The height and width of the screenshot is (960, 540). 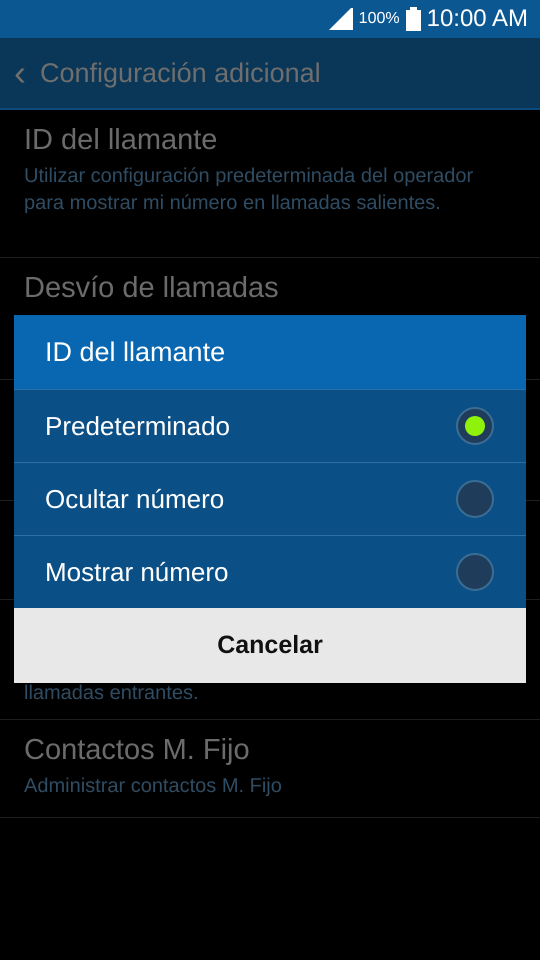 What do you see at coordinates (136, 572) in the screenshot?
I see `option-label: Mostrar número` at bounding box center [136, 572].